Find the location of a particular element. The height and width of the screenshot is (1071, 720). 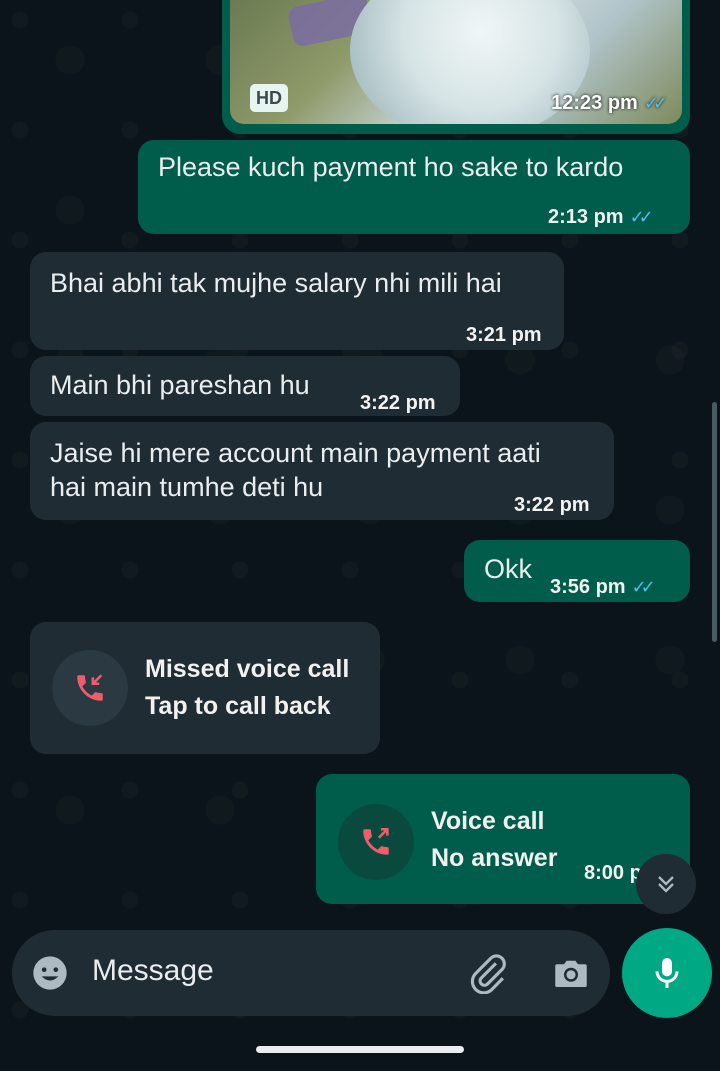

scroll-to-bottom-button is located at coordinates (666, 884).